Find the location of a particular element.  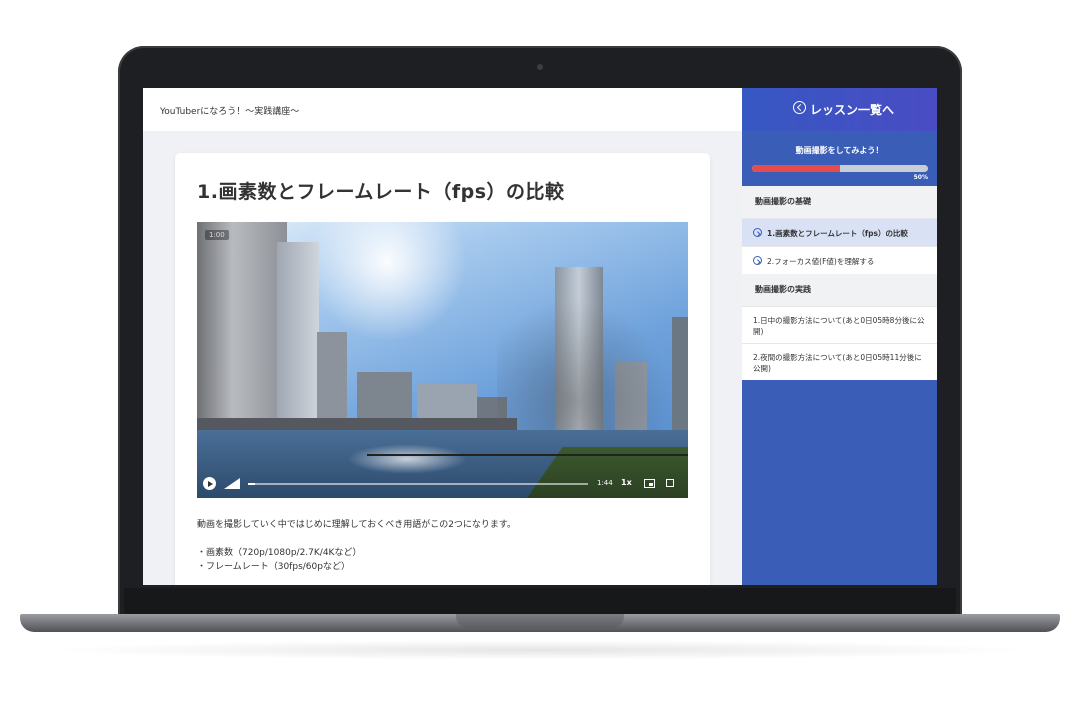

lesson-item-active: 1.画素数とフレームレート（fps）の比較 is located at coordinates (839, 232).